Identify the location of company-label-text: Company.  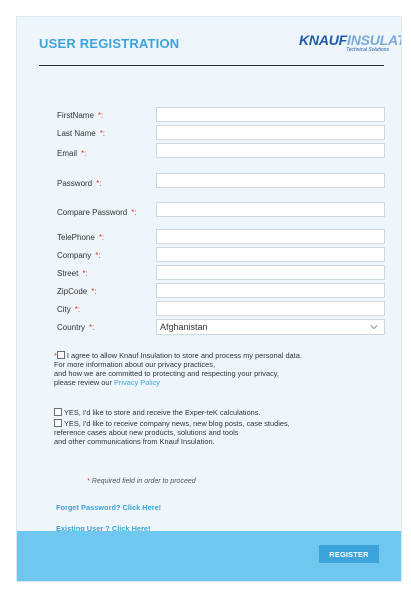
(74, 255).